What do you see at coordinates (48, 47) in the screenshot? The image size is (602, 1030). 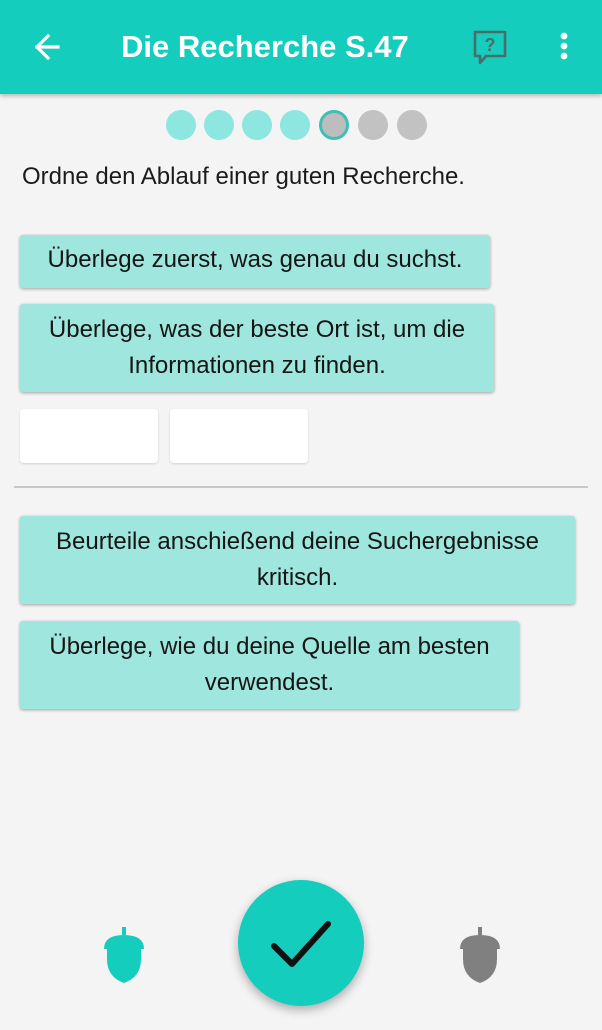 I see `back-arrow-icon` at bounding box center [48, 47].